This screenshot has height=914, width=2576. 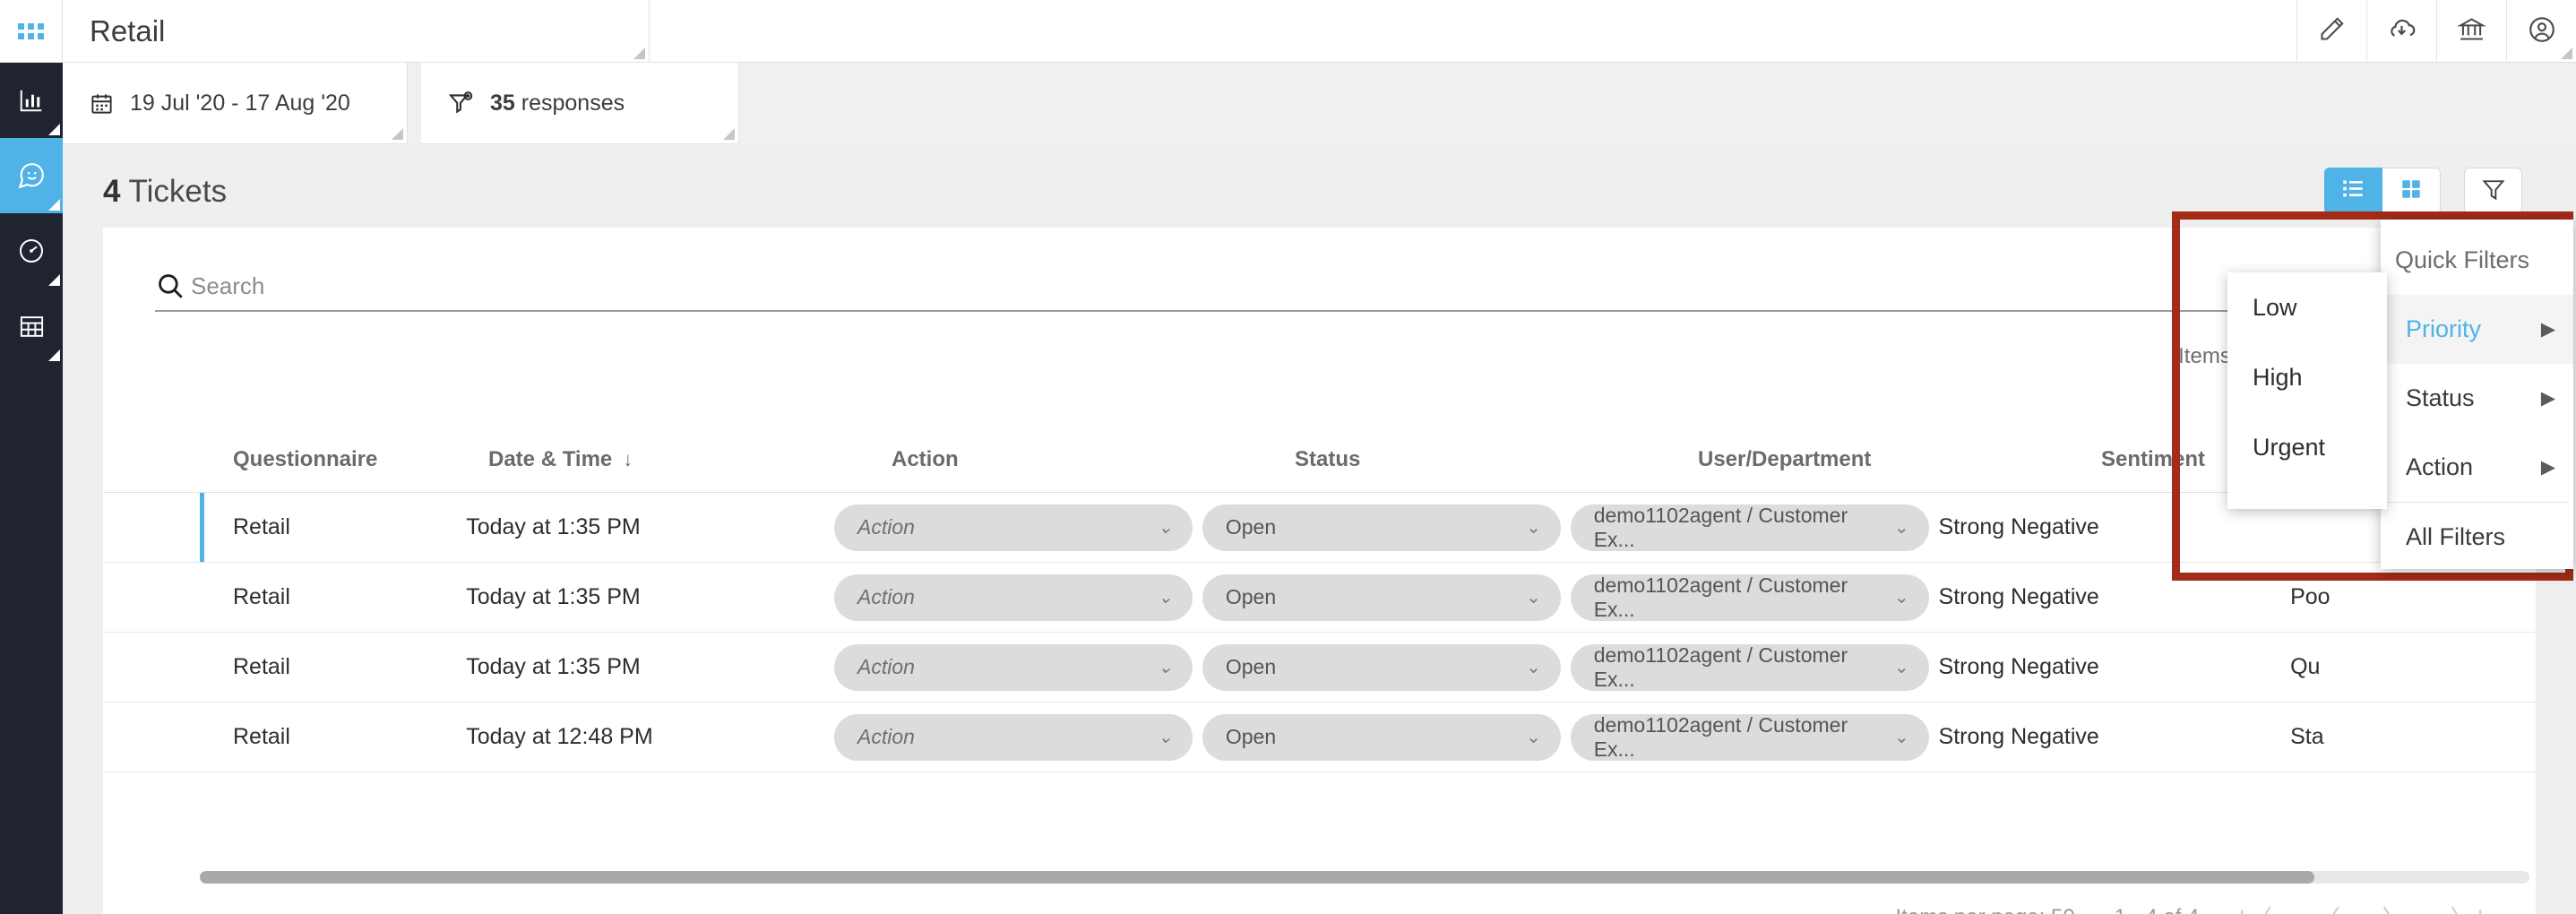 I want to click on column-header-questionnaire: Questionnaire, so click(x=295, y=460).